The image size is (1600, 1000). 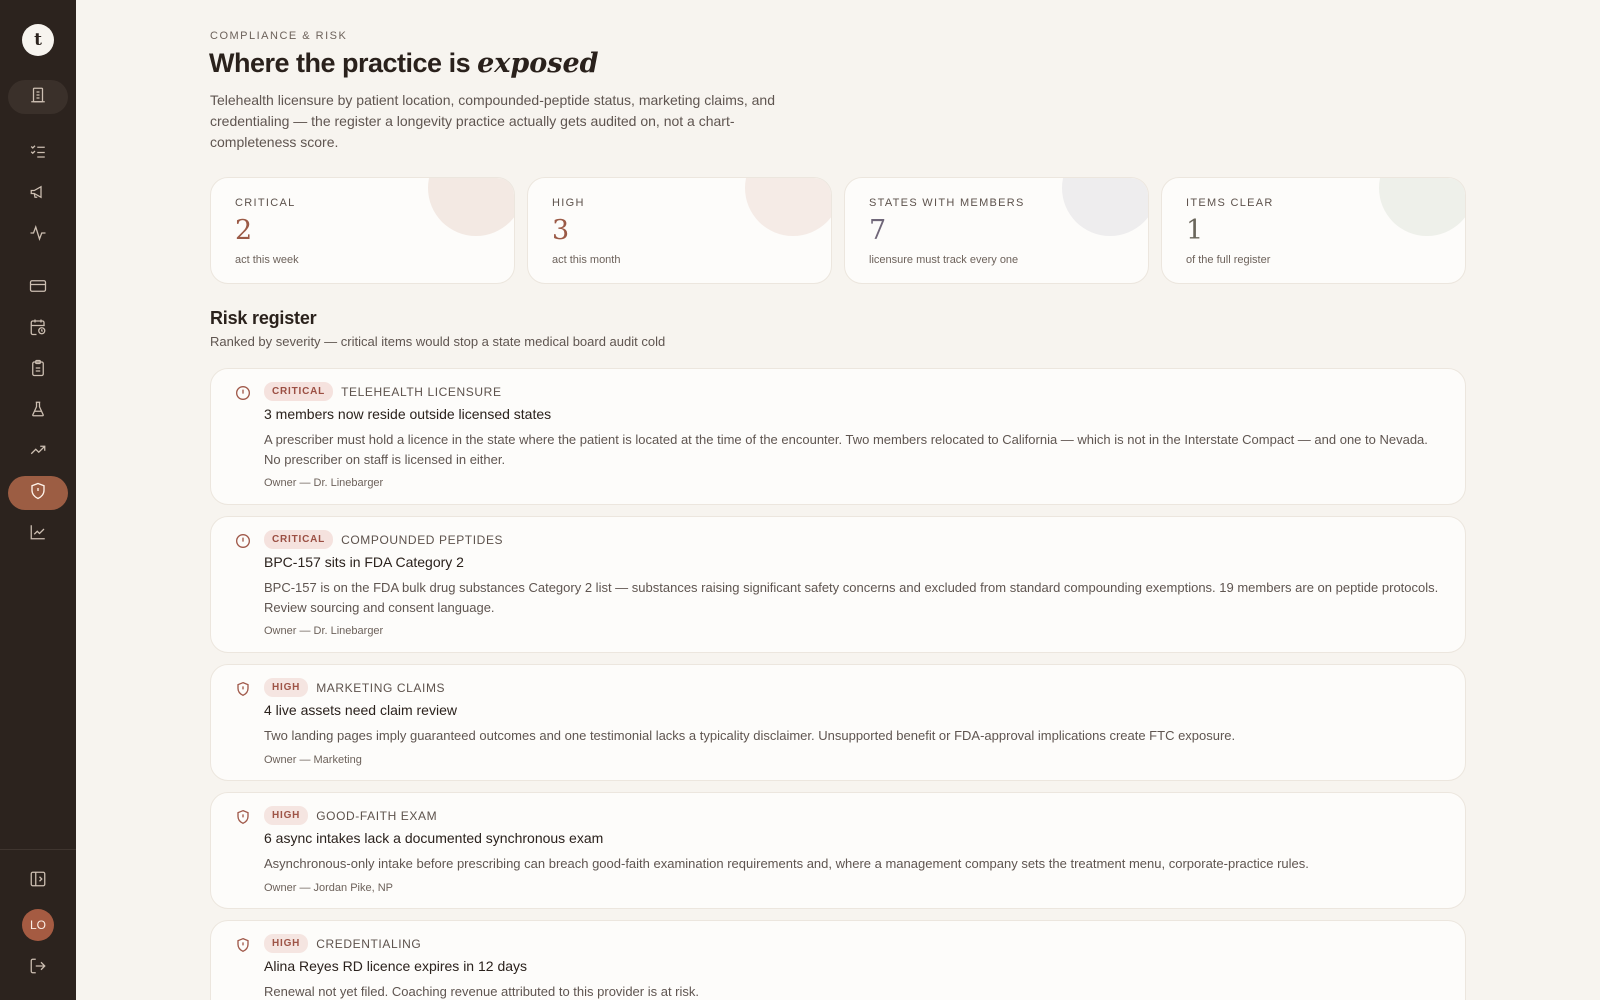 I want to click on stat-value: 3, so click(x=561, y=230).